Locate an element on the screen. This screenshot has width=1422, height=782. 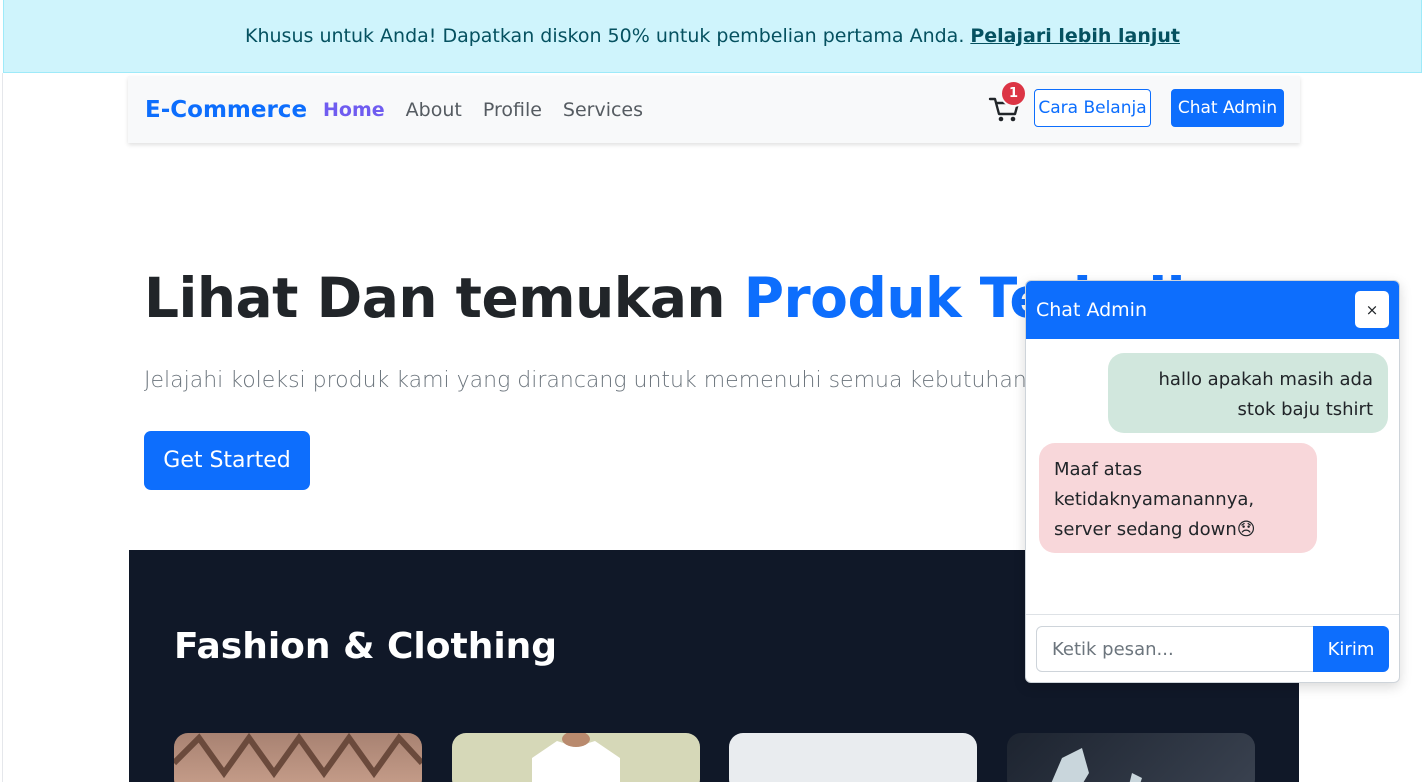
fashion-section-title: Fashion & Clothing is located at coordinates (366, 646).